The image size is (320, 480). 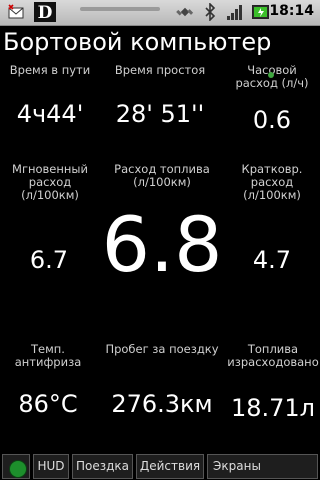 What do you see at coordinates (272, 120) in the screenshot?
I see `hourly-consumption-value: 0.6` at bounding box center [272, 120].